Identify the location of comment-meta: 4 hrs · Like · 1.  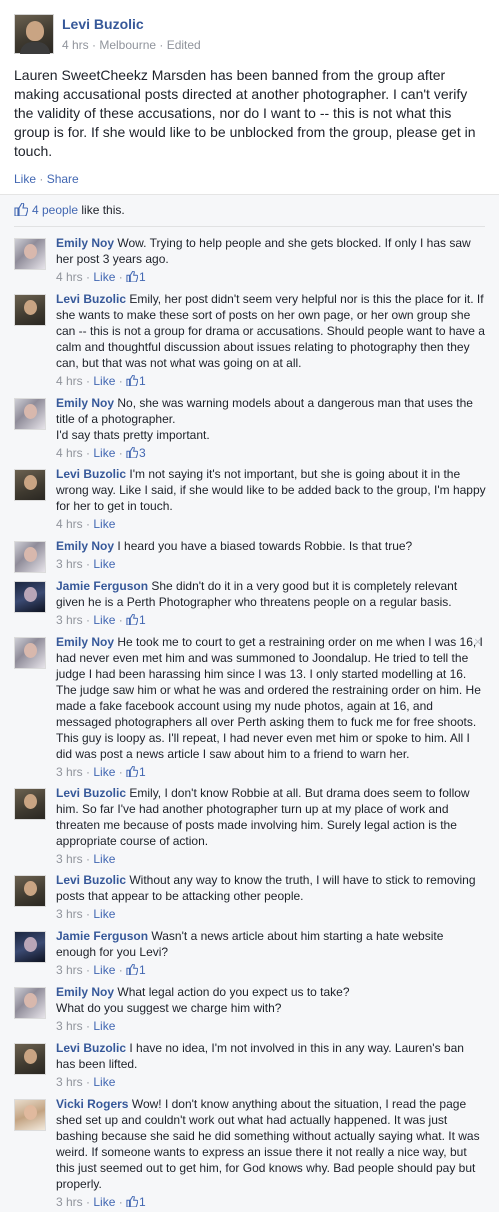
(101, 277).